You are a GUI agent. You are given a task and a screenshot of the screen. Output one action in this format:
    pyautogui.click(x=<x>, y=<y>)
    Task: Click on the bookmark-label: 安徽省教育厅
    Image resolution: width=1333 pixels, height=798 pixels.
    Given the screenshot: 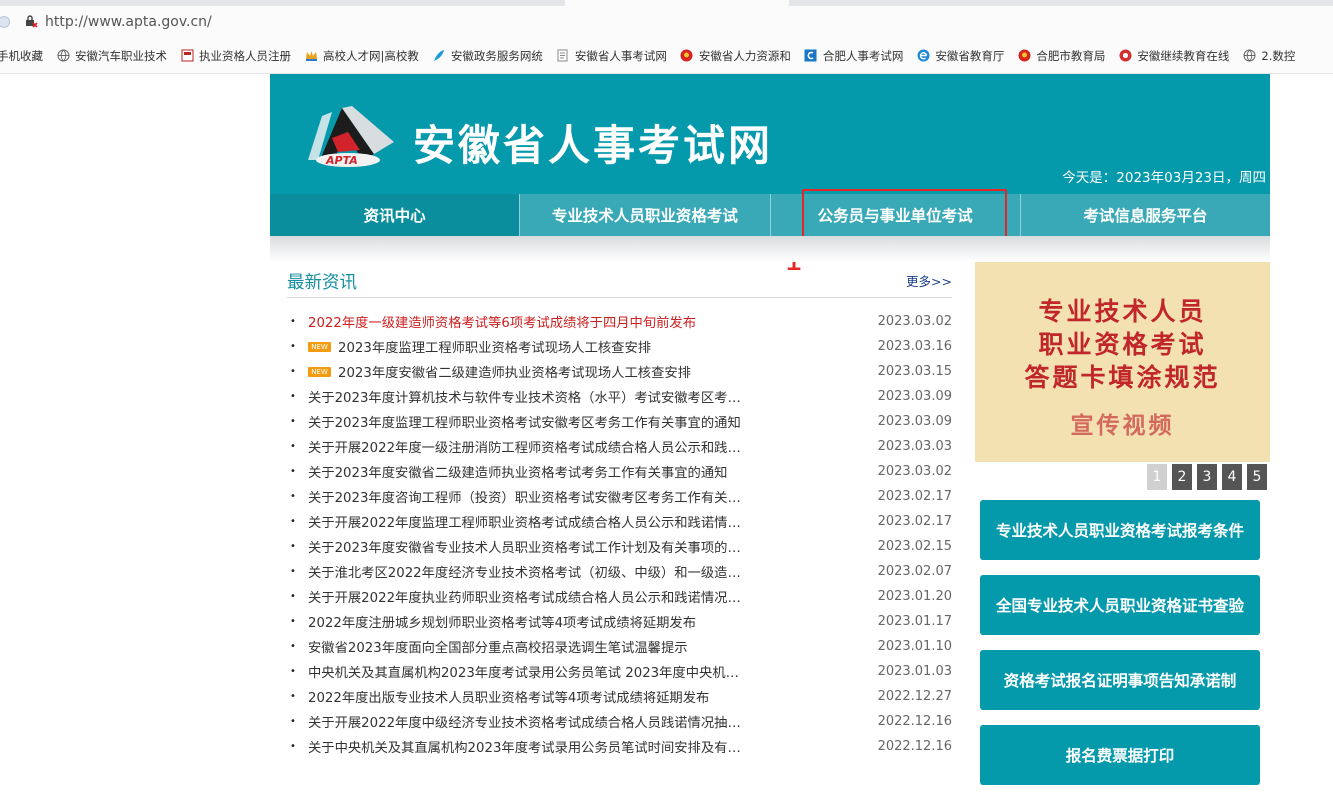 What is the action you would take?
    pyautogui.click(x=970, y=55)
    